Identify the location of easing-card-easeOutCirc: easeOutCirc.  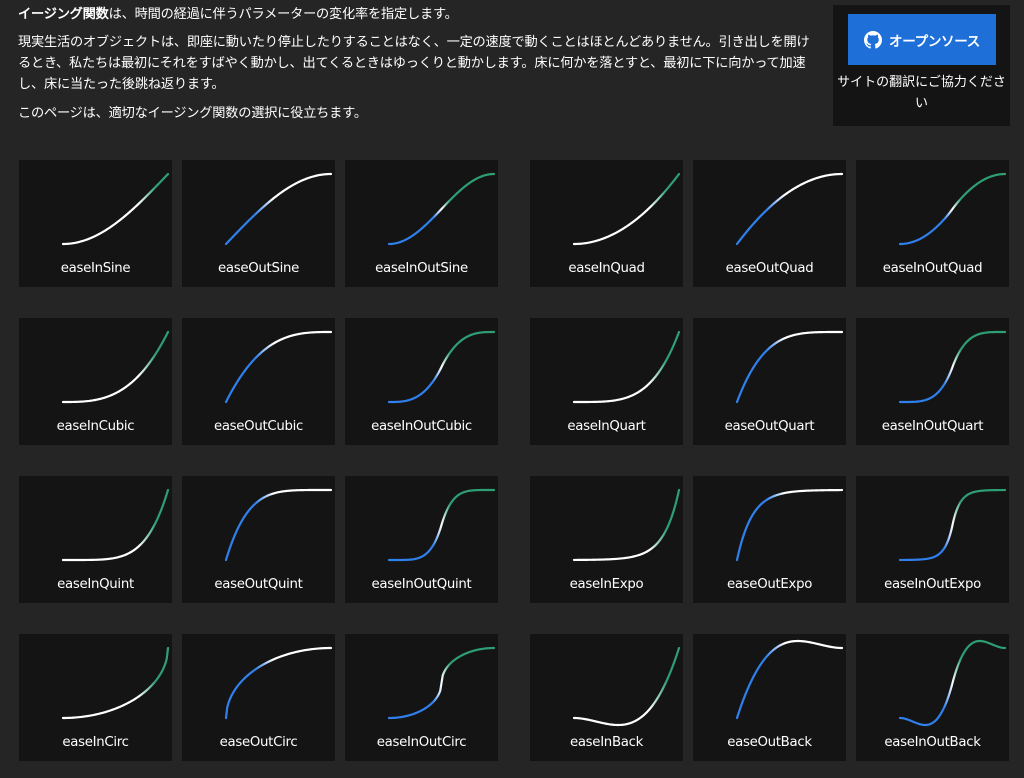
(258, 697).